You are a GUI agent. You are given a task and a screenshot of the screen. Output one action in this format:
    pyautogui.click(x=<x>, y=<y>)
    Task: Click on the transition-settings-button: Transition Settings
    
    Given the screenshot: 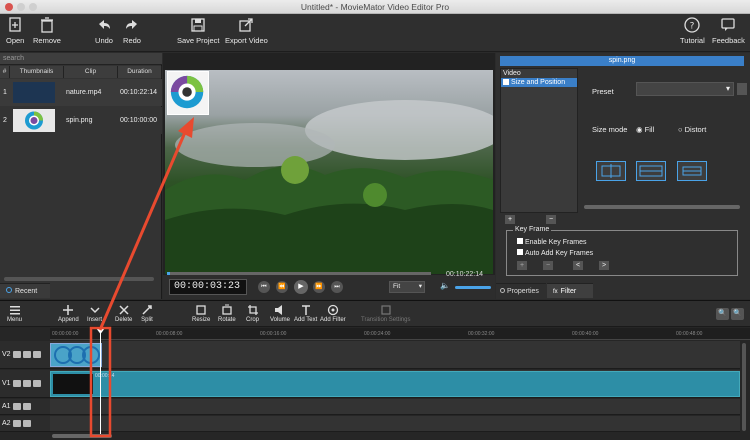 What is the action you would take?
    pyautogui.click(x=385, y=313)
    